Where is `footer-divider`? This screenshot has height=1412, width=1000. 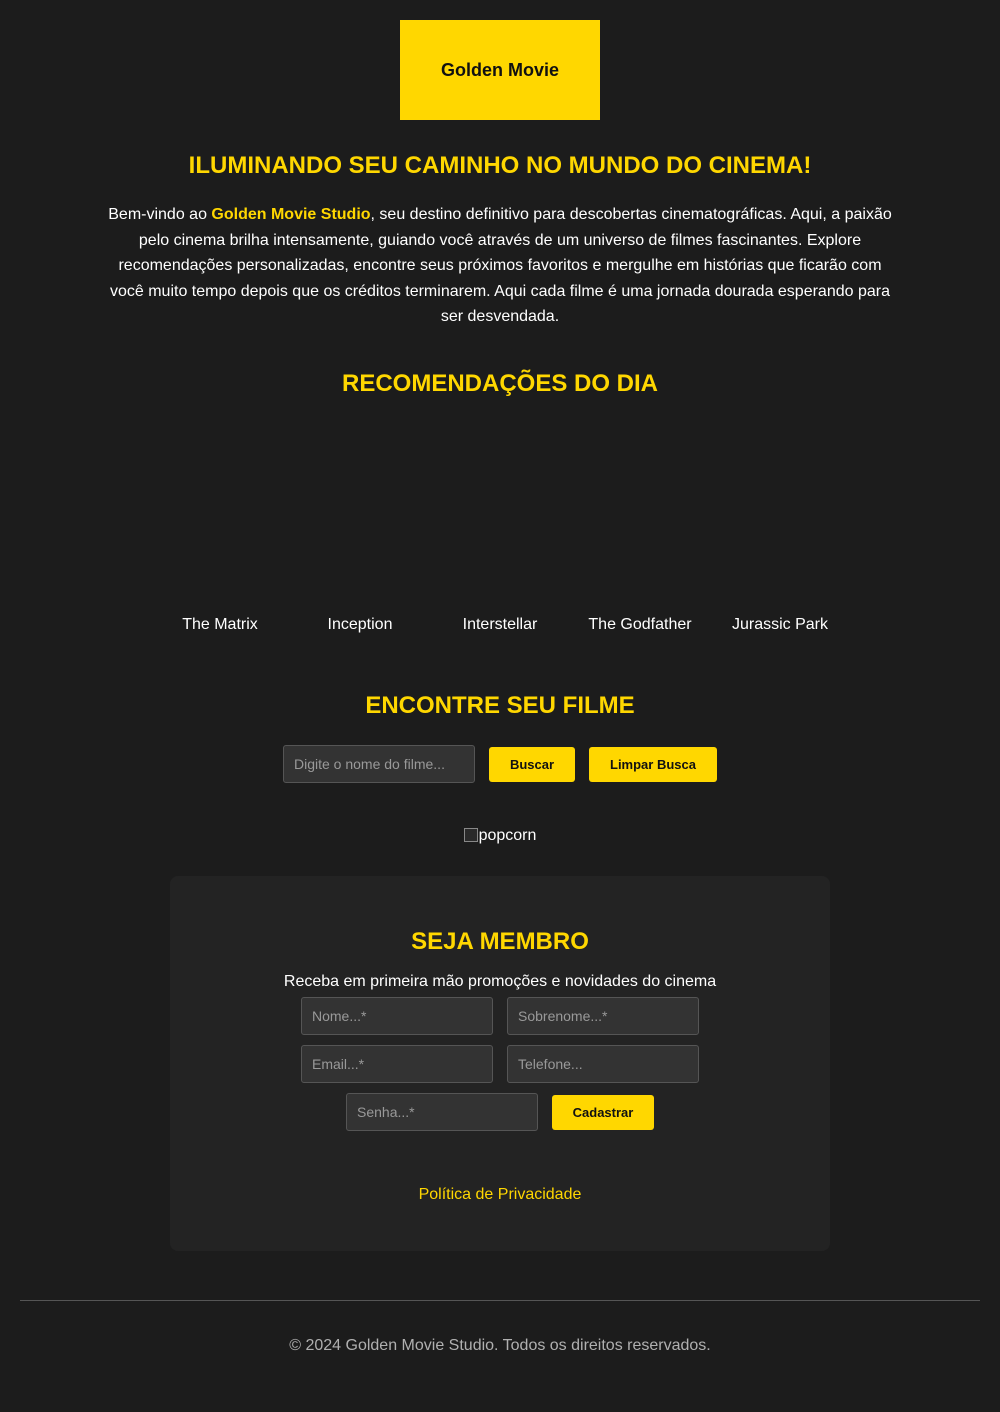
footer-divider is located at coordinates (500, 1300).